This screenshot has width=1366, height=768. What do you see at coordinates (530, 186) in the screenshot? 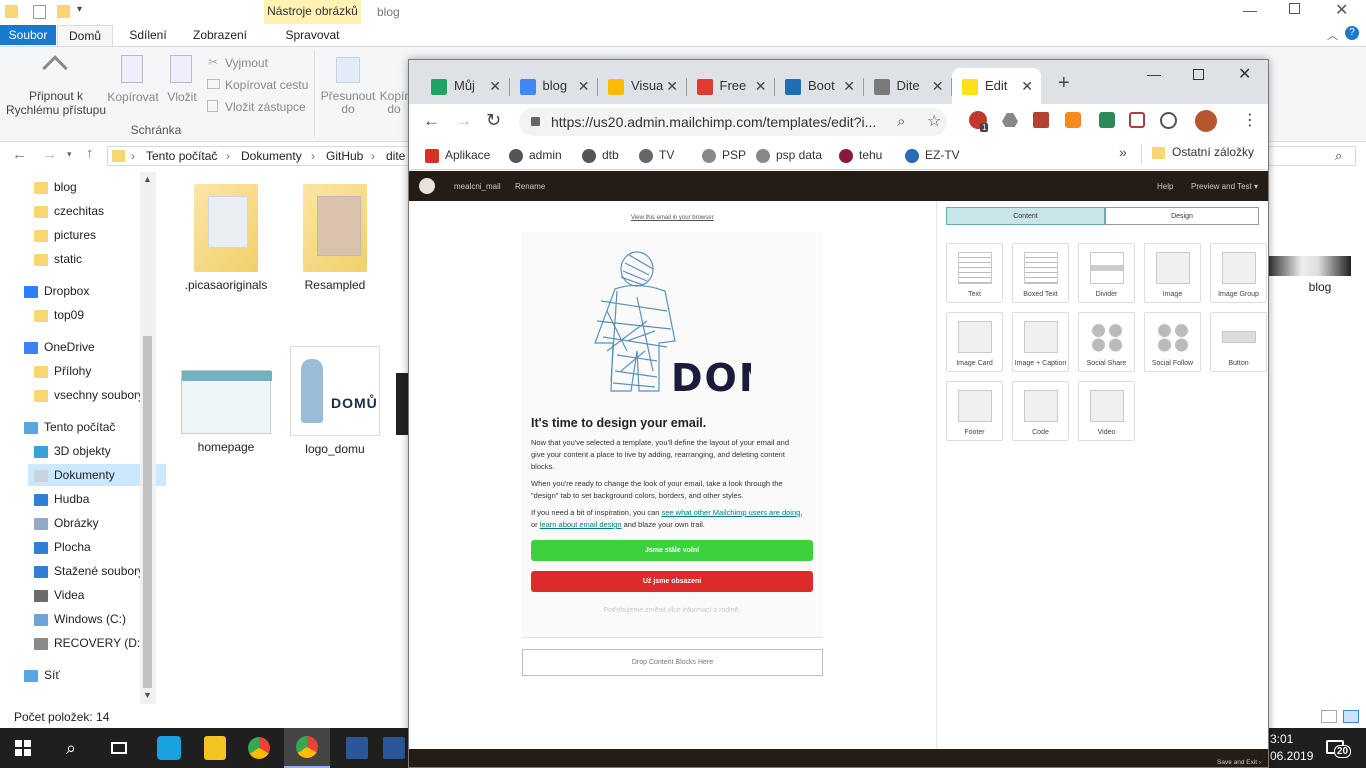
I see `rename-link: Rename` at bounding box center [530, 186].